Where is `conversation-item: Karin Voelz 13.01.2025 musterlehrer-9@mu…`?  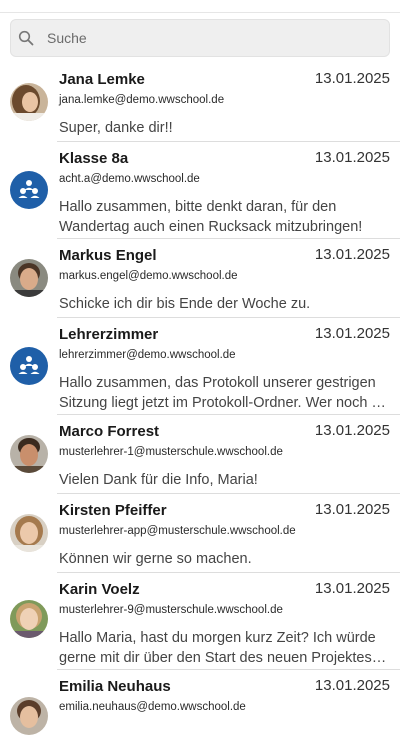
conversation-item: Karin Voelz 13.01.2025 musterlehrer-9@mu… is located at coordinates (200, 621).